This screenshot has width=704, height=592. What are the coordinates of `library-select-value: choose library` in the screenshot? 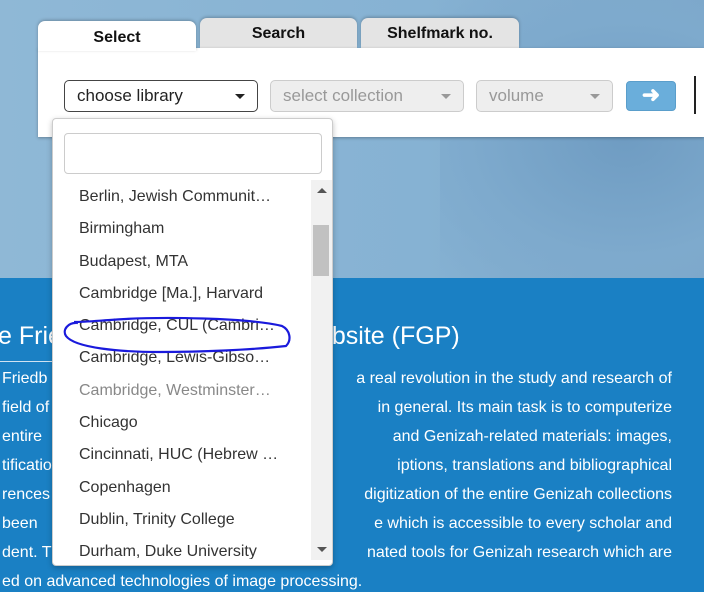 It's located at (130, 95).